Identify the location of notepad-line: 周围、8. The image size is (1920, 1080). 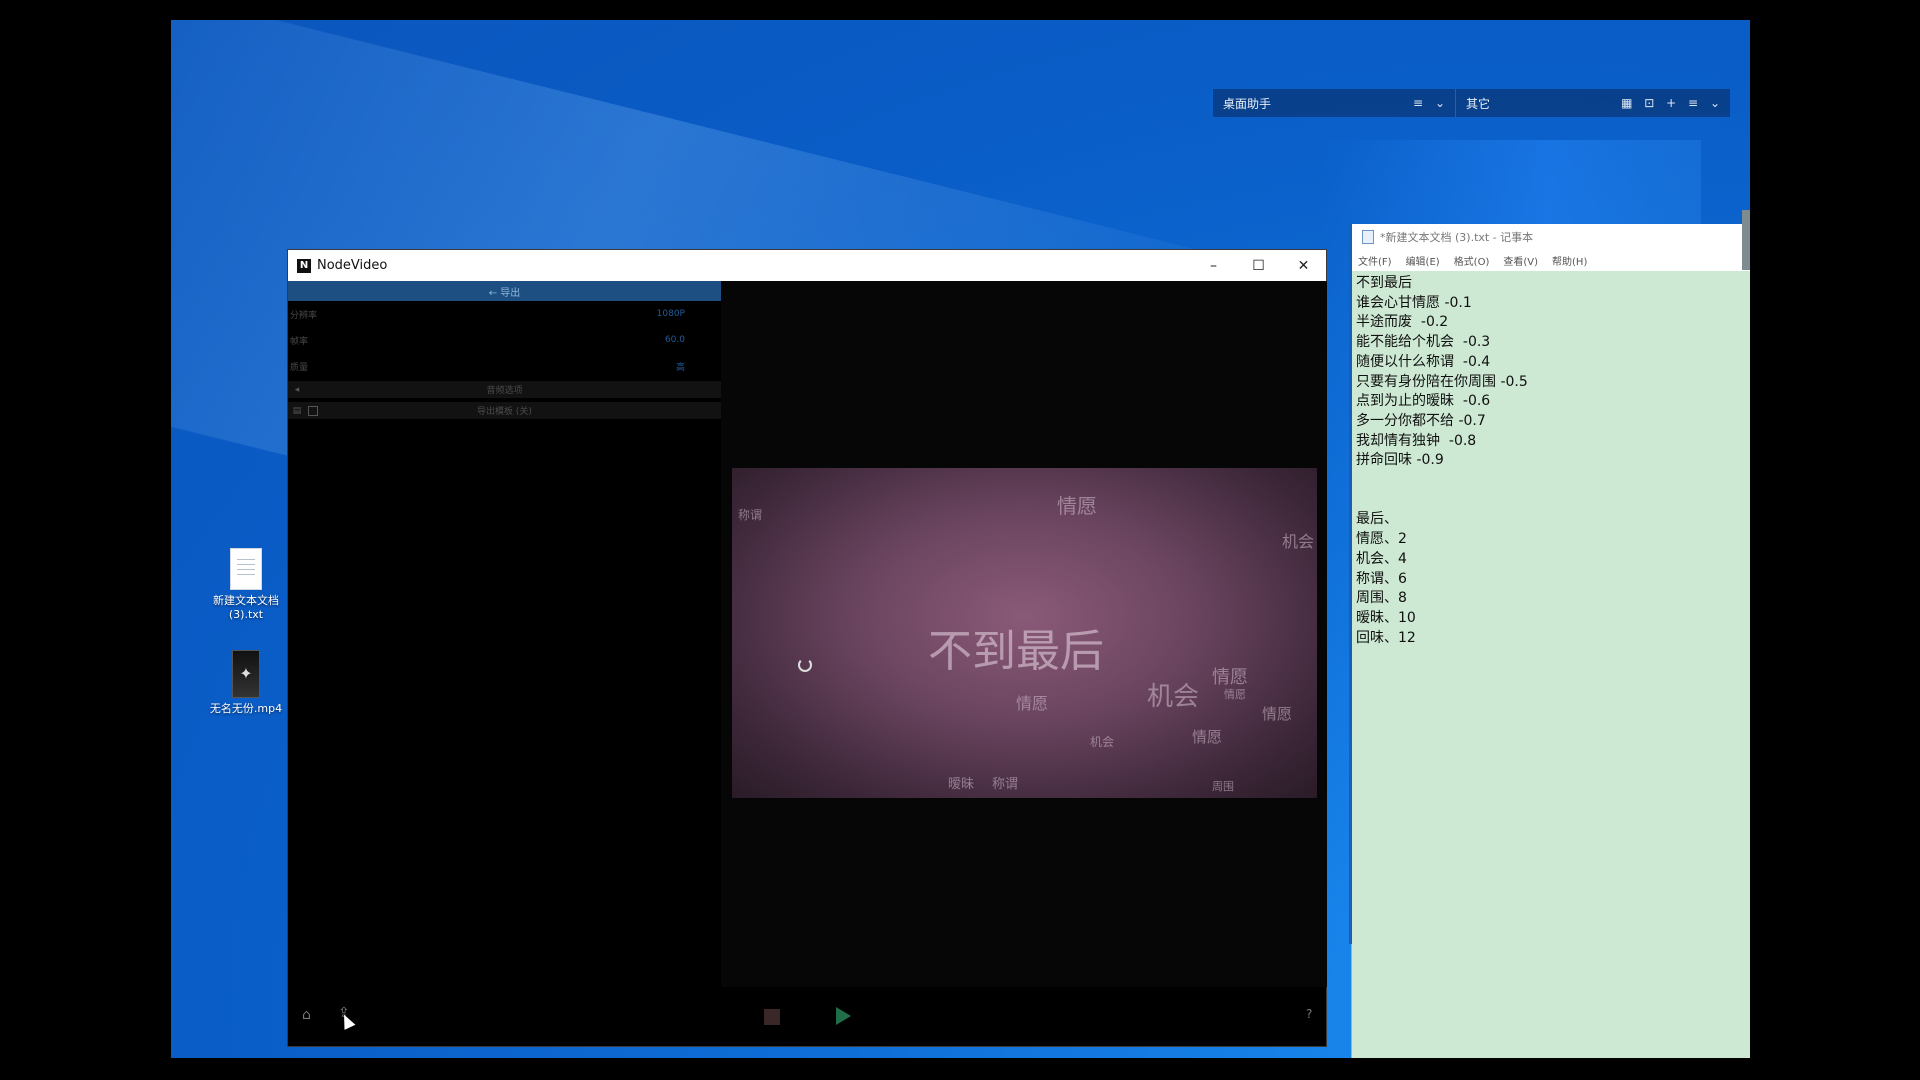
(1381, 598).